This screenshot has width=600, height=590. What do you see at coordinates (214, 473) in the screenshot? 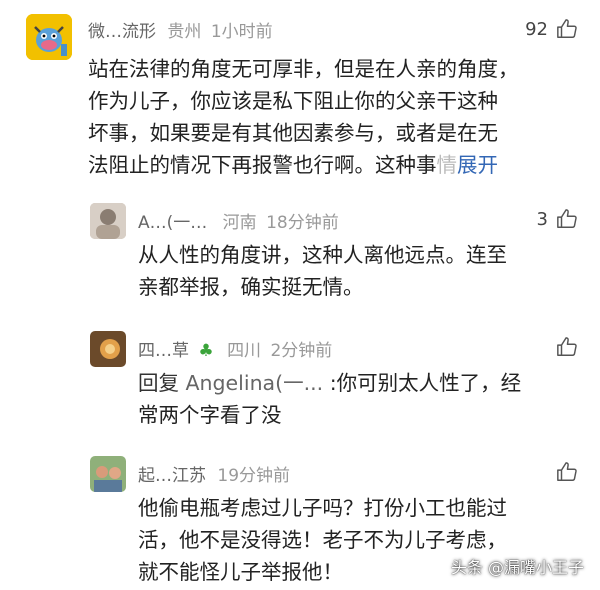
I see `comment-meta: 起…江苏 19分钟前` at bounding box center [214, 473].